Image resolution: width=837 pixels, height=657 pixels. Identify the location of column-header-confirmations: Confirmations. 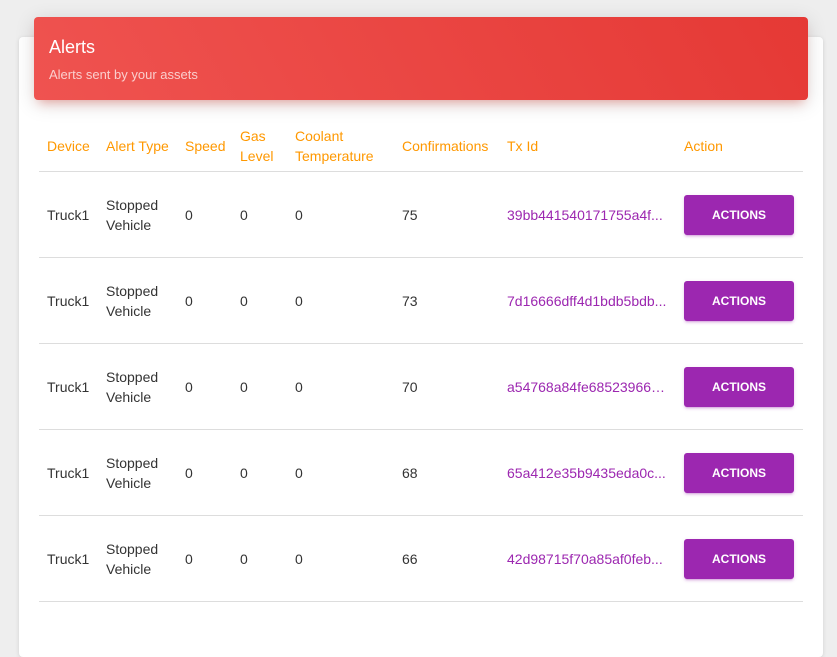
(446, 146).